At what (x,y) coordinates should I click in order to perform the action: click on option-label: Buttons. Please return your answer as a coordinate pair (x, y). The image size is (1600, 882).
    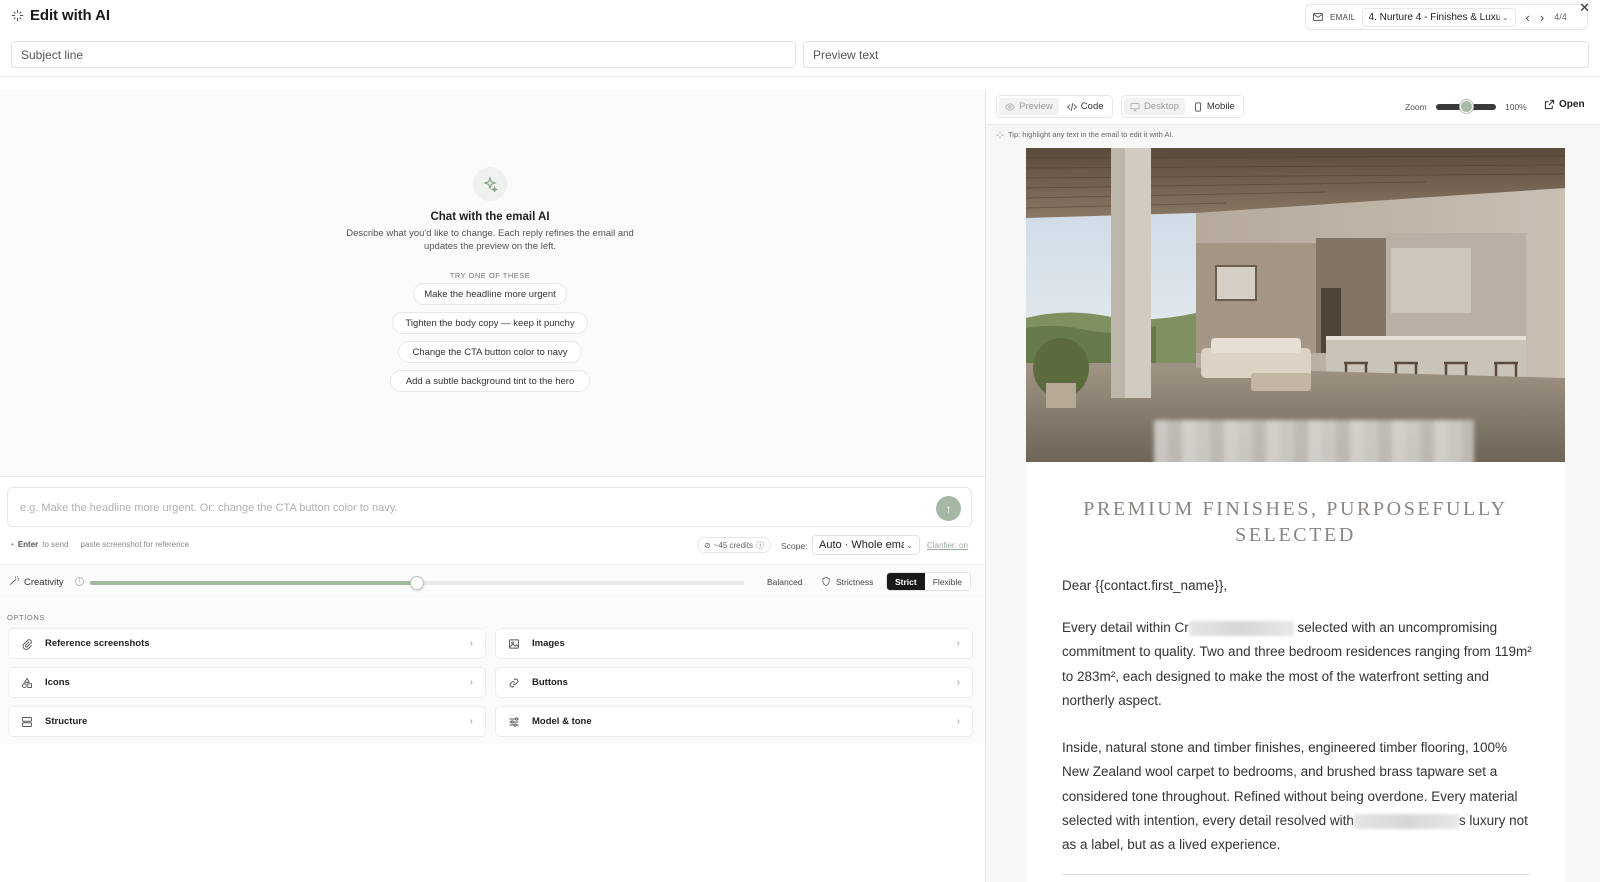
    Looking at the image, I should click on (550, 682).